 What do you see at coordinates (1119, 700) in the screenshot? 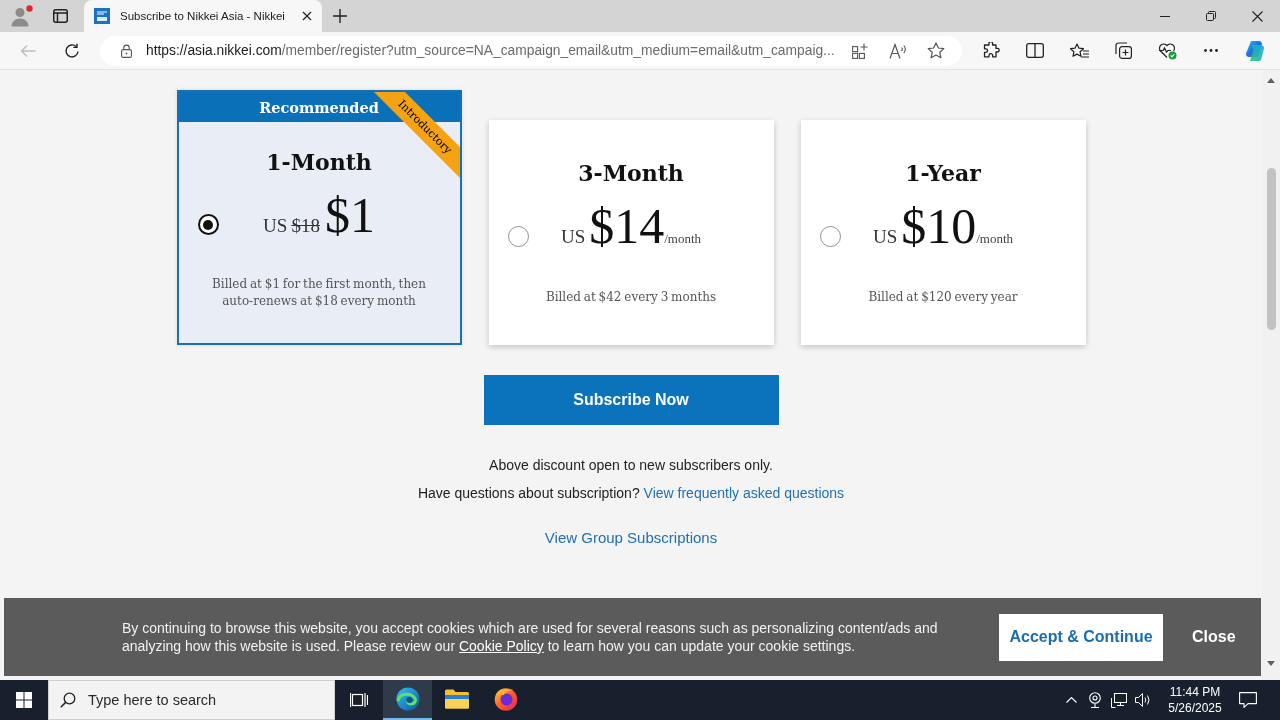
I see `network-icon` at bounding box center [1119, 700].